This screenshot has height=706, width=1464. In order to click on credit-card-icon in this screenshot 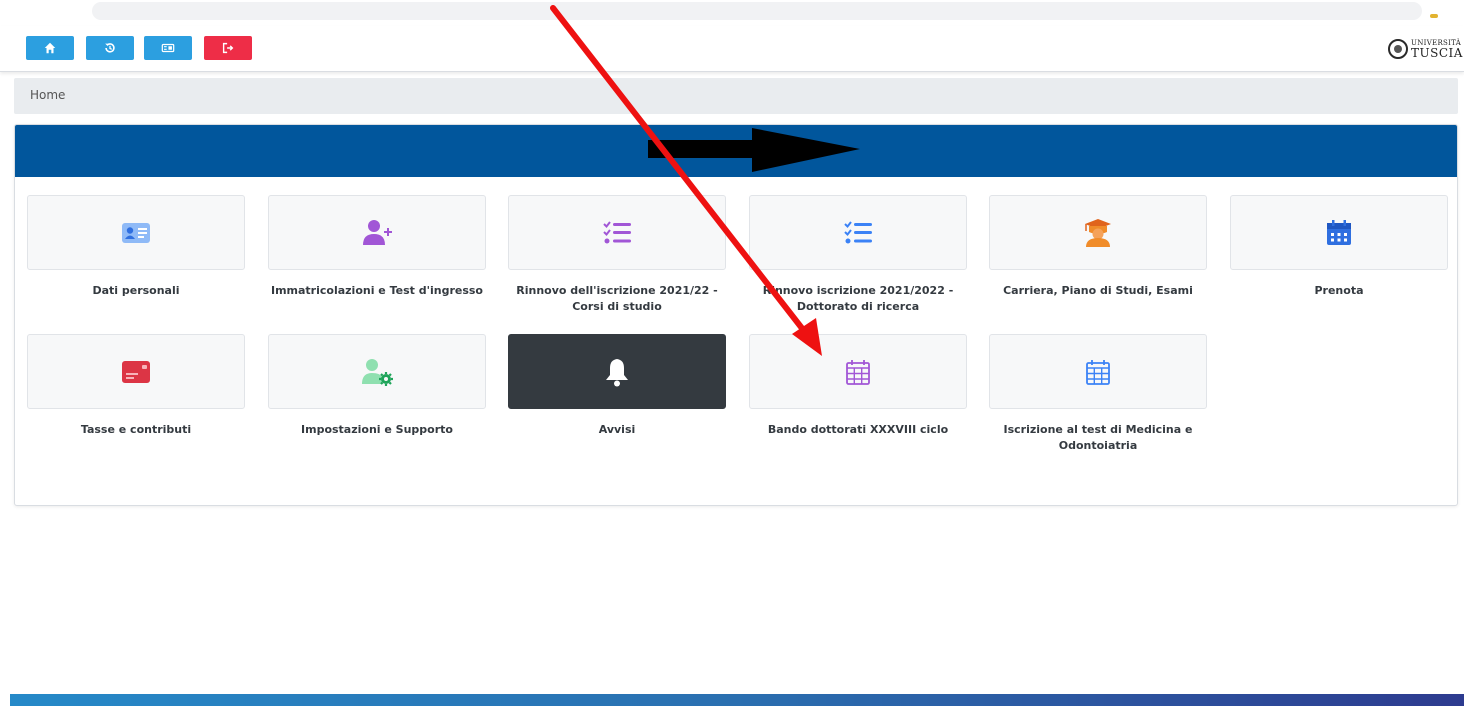, I will do `click(136, 371)`.